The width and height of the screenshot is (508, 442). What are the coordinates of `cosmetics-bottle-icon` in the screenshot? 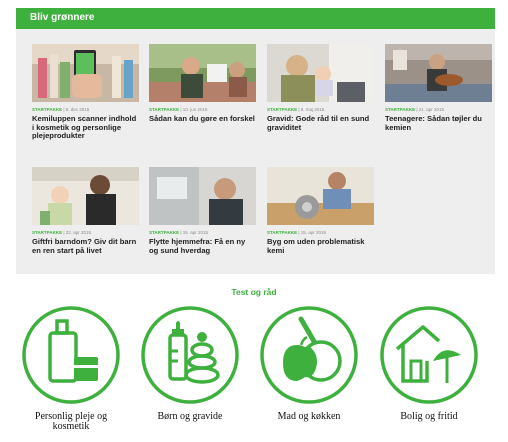 It's located at (71, 355).